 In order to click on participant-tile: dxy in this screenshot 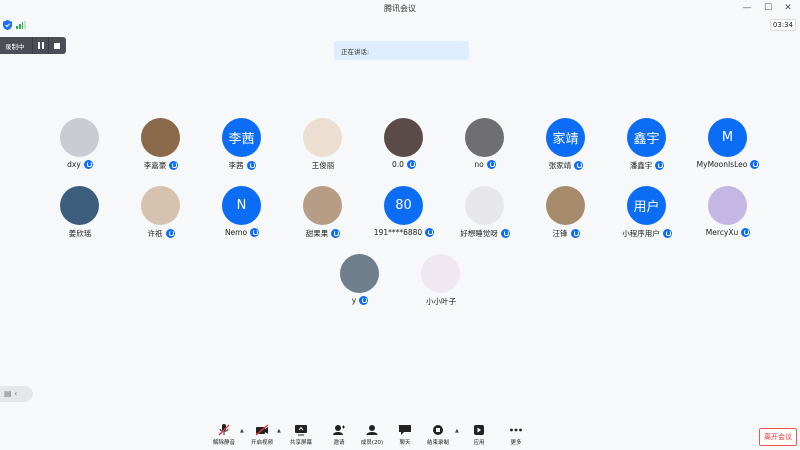, I will do `click(80, 148)`.